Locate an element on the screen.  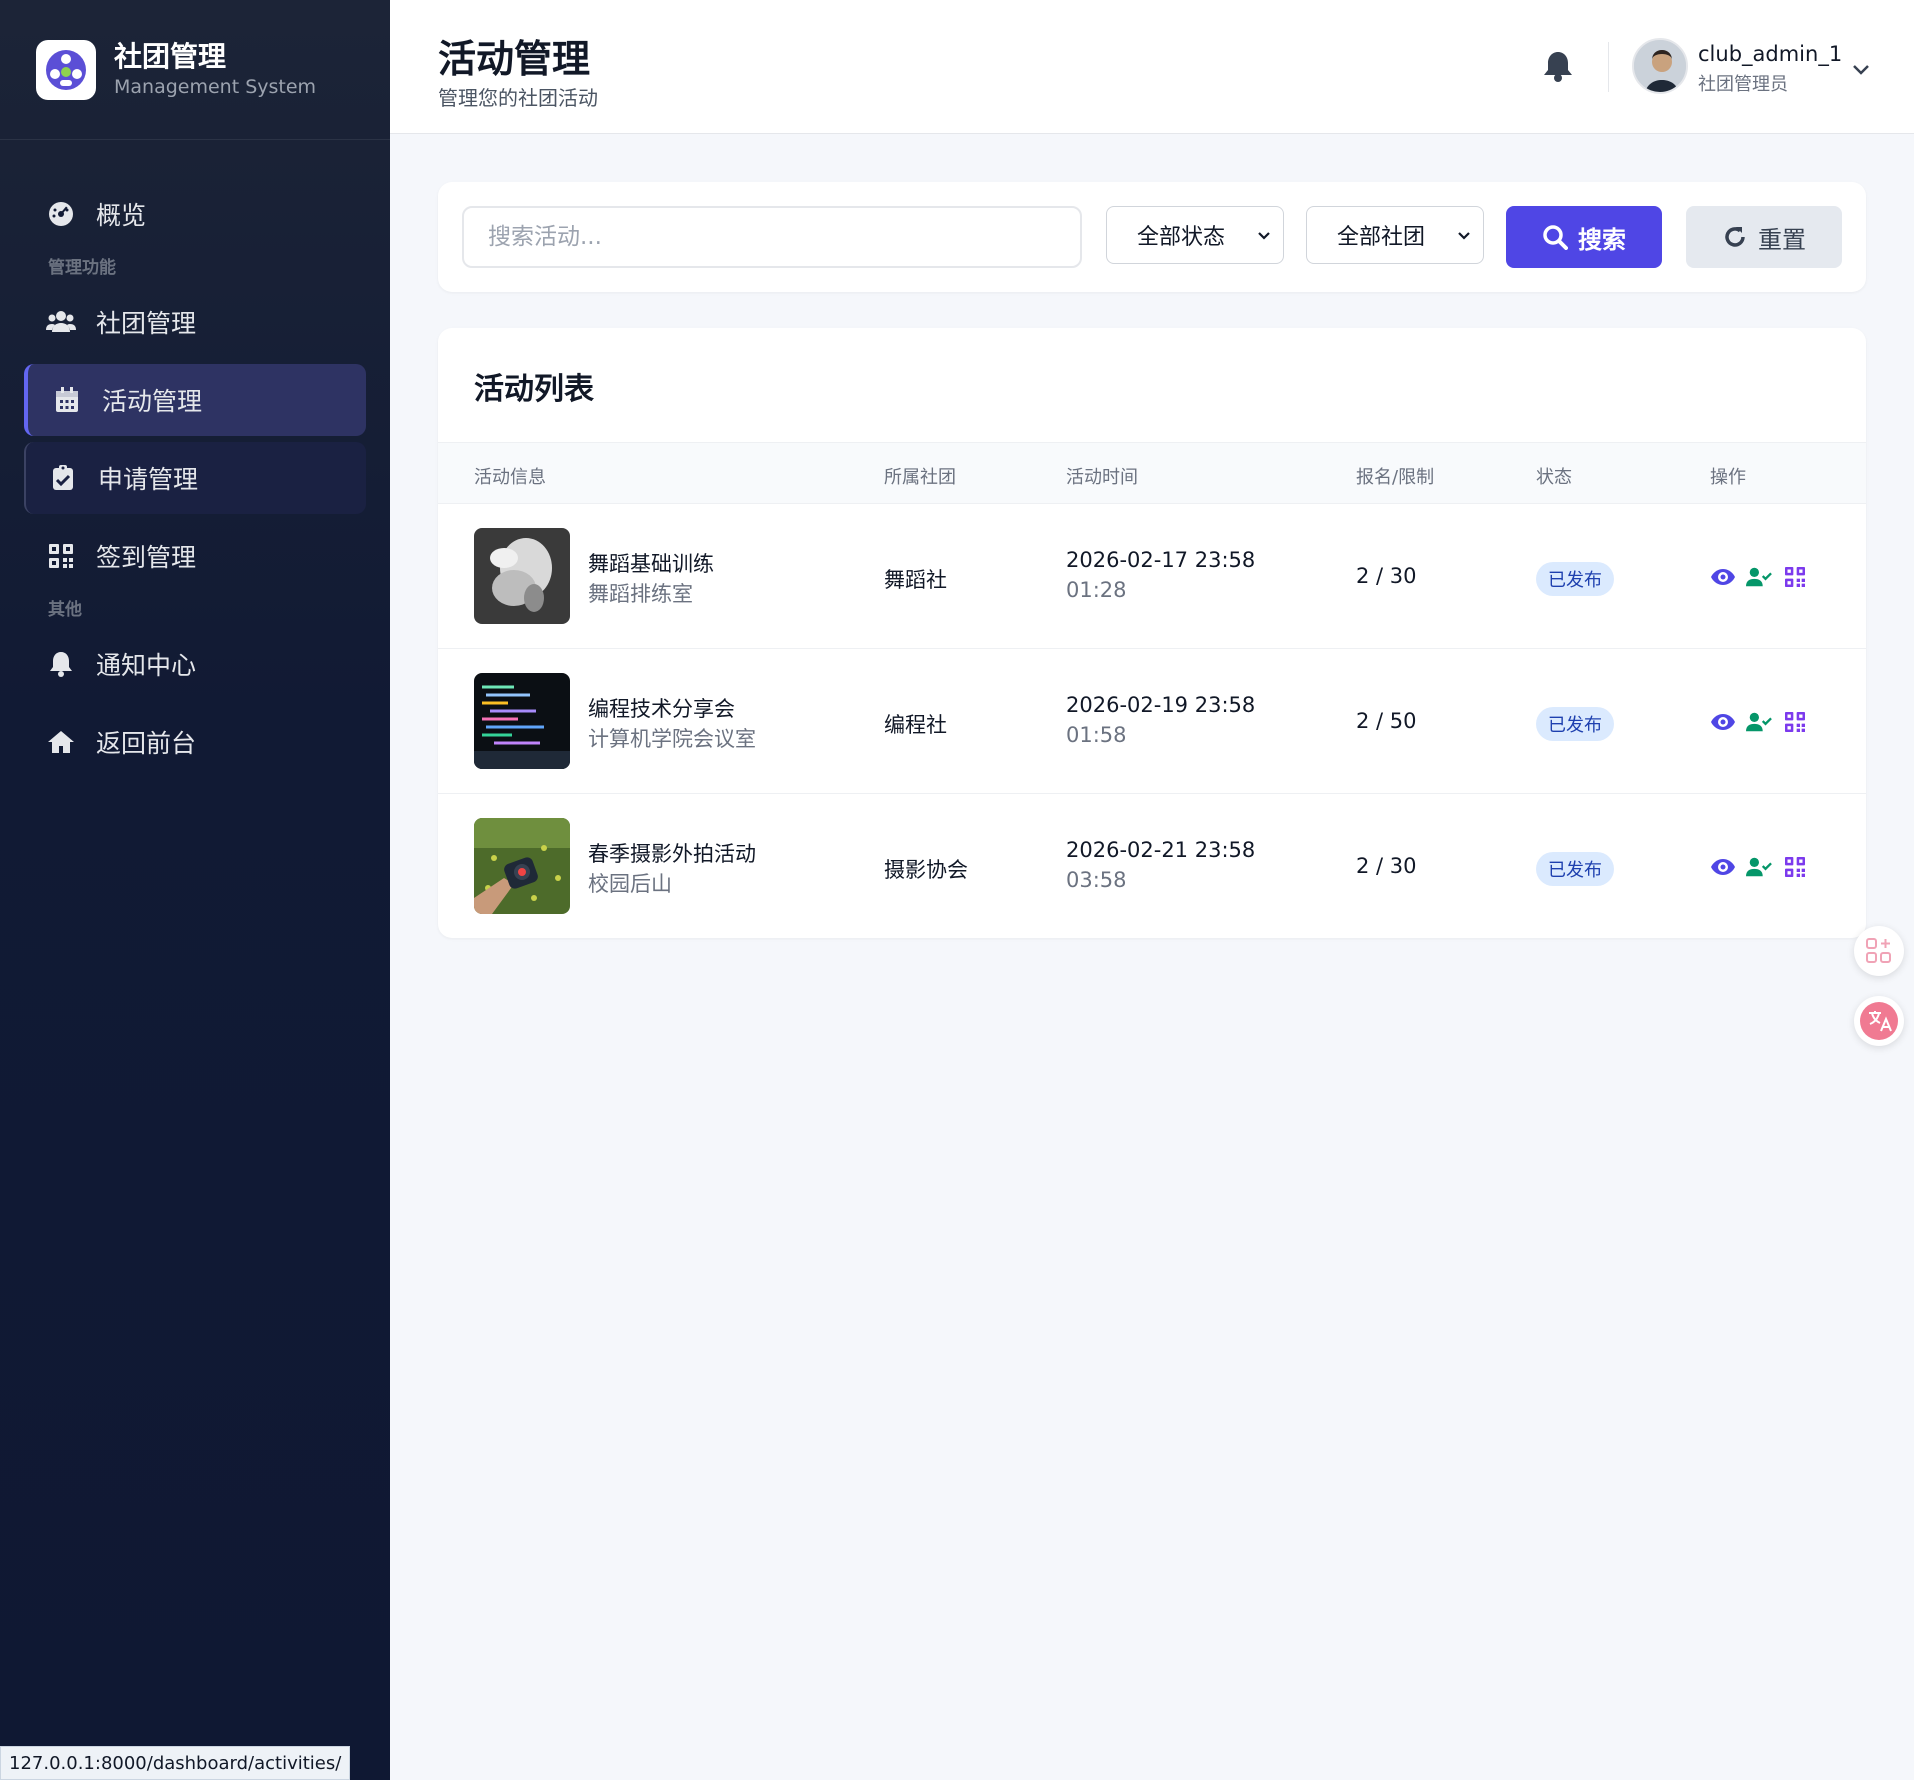
activity-place: 舞蹈排练室 is located at coordinates (640, 594).